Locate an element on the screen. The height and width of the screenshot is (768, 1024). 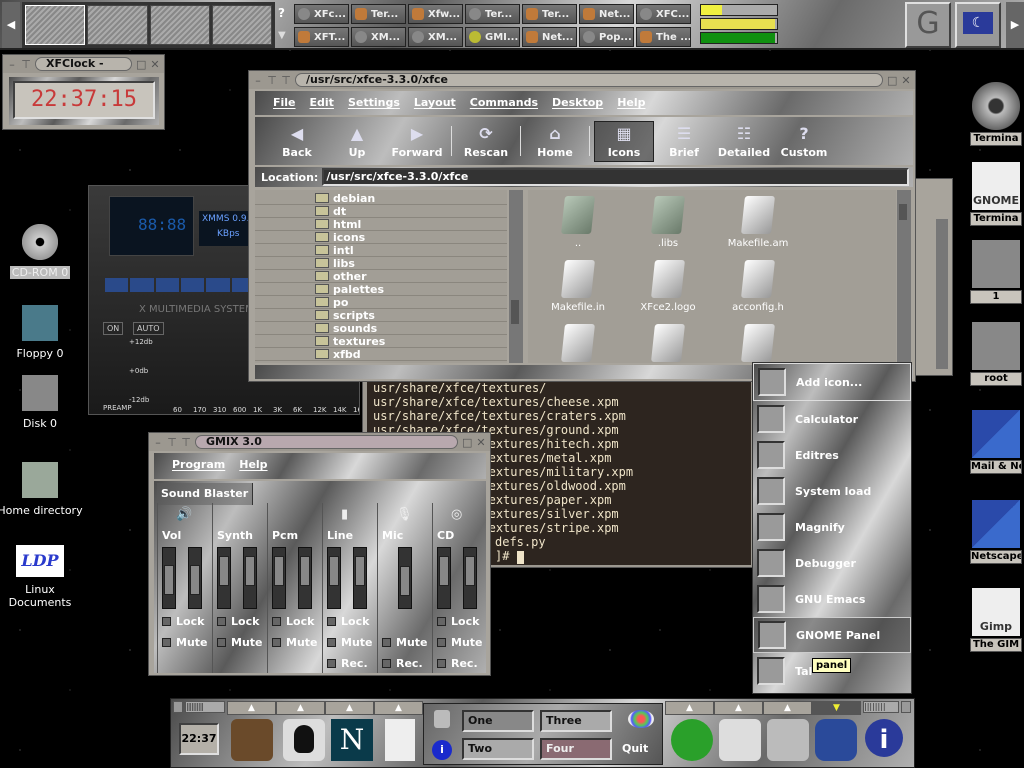
tree-item: po is located at coordinates (381, 302).